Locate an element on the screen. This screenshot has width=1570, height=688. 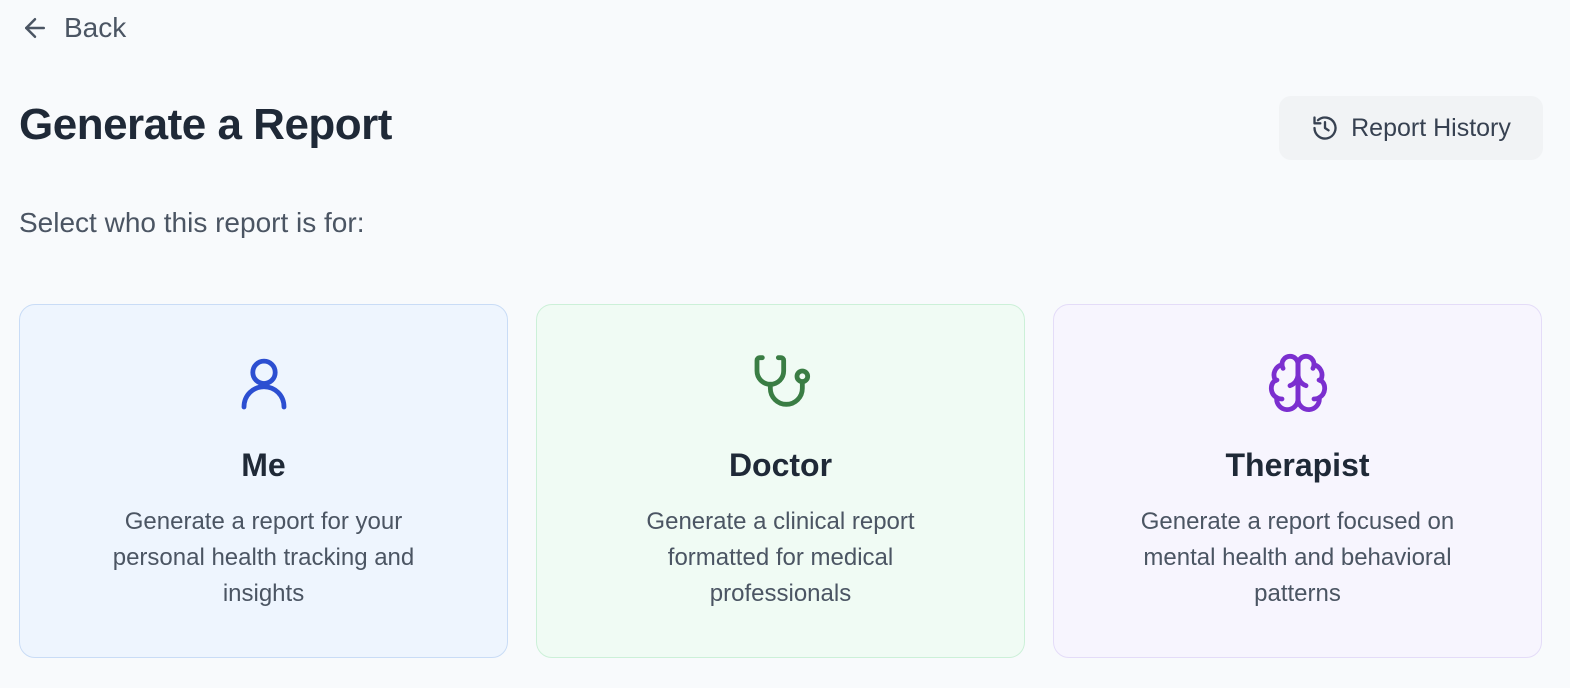
arrow-left-icon is located at coordinates (35, 28).